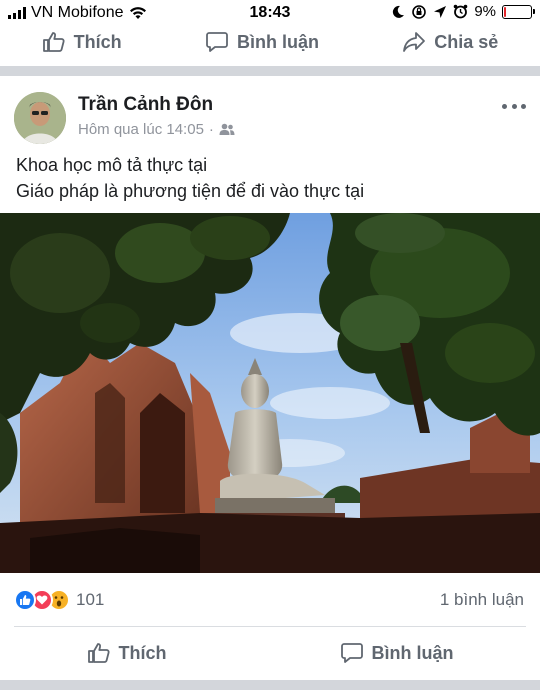 The width and height of the screenshot is (540, 690). What do you see at coordinates (141, 129) in the screenshot?
I see `post-timestamp: Hôm qua lúc 14:05` at bounding box center [141, 129].